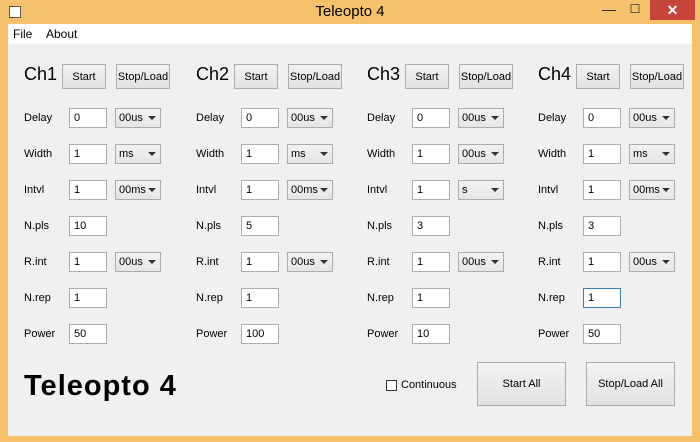  What do you see at coordinates (609, 10) in the screenshot?
I see `minimize-button: —` at bounding box center [609, 10].